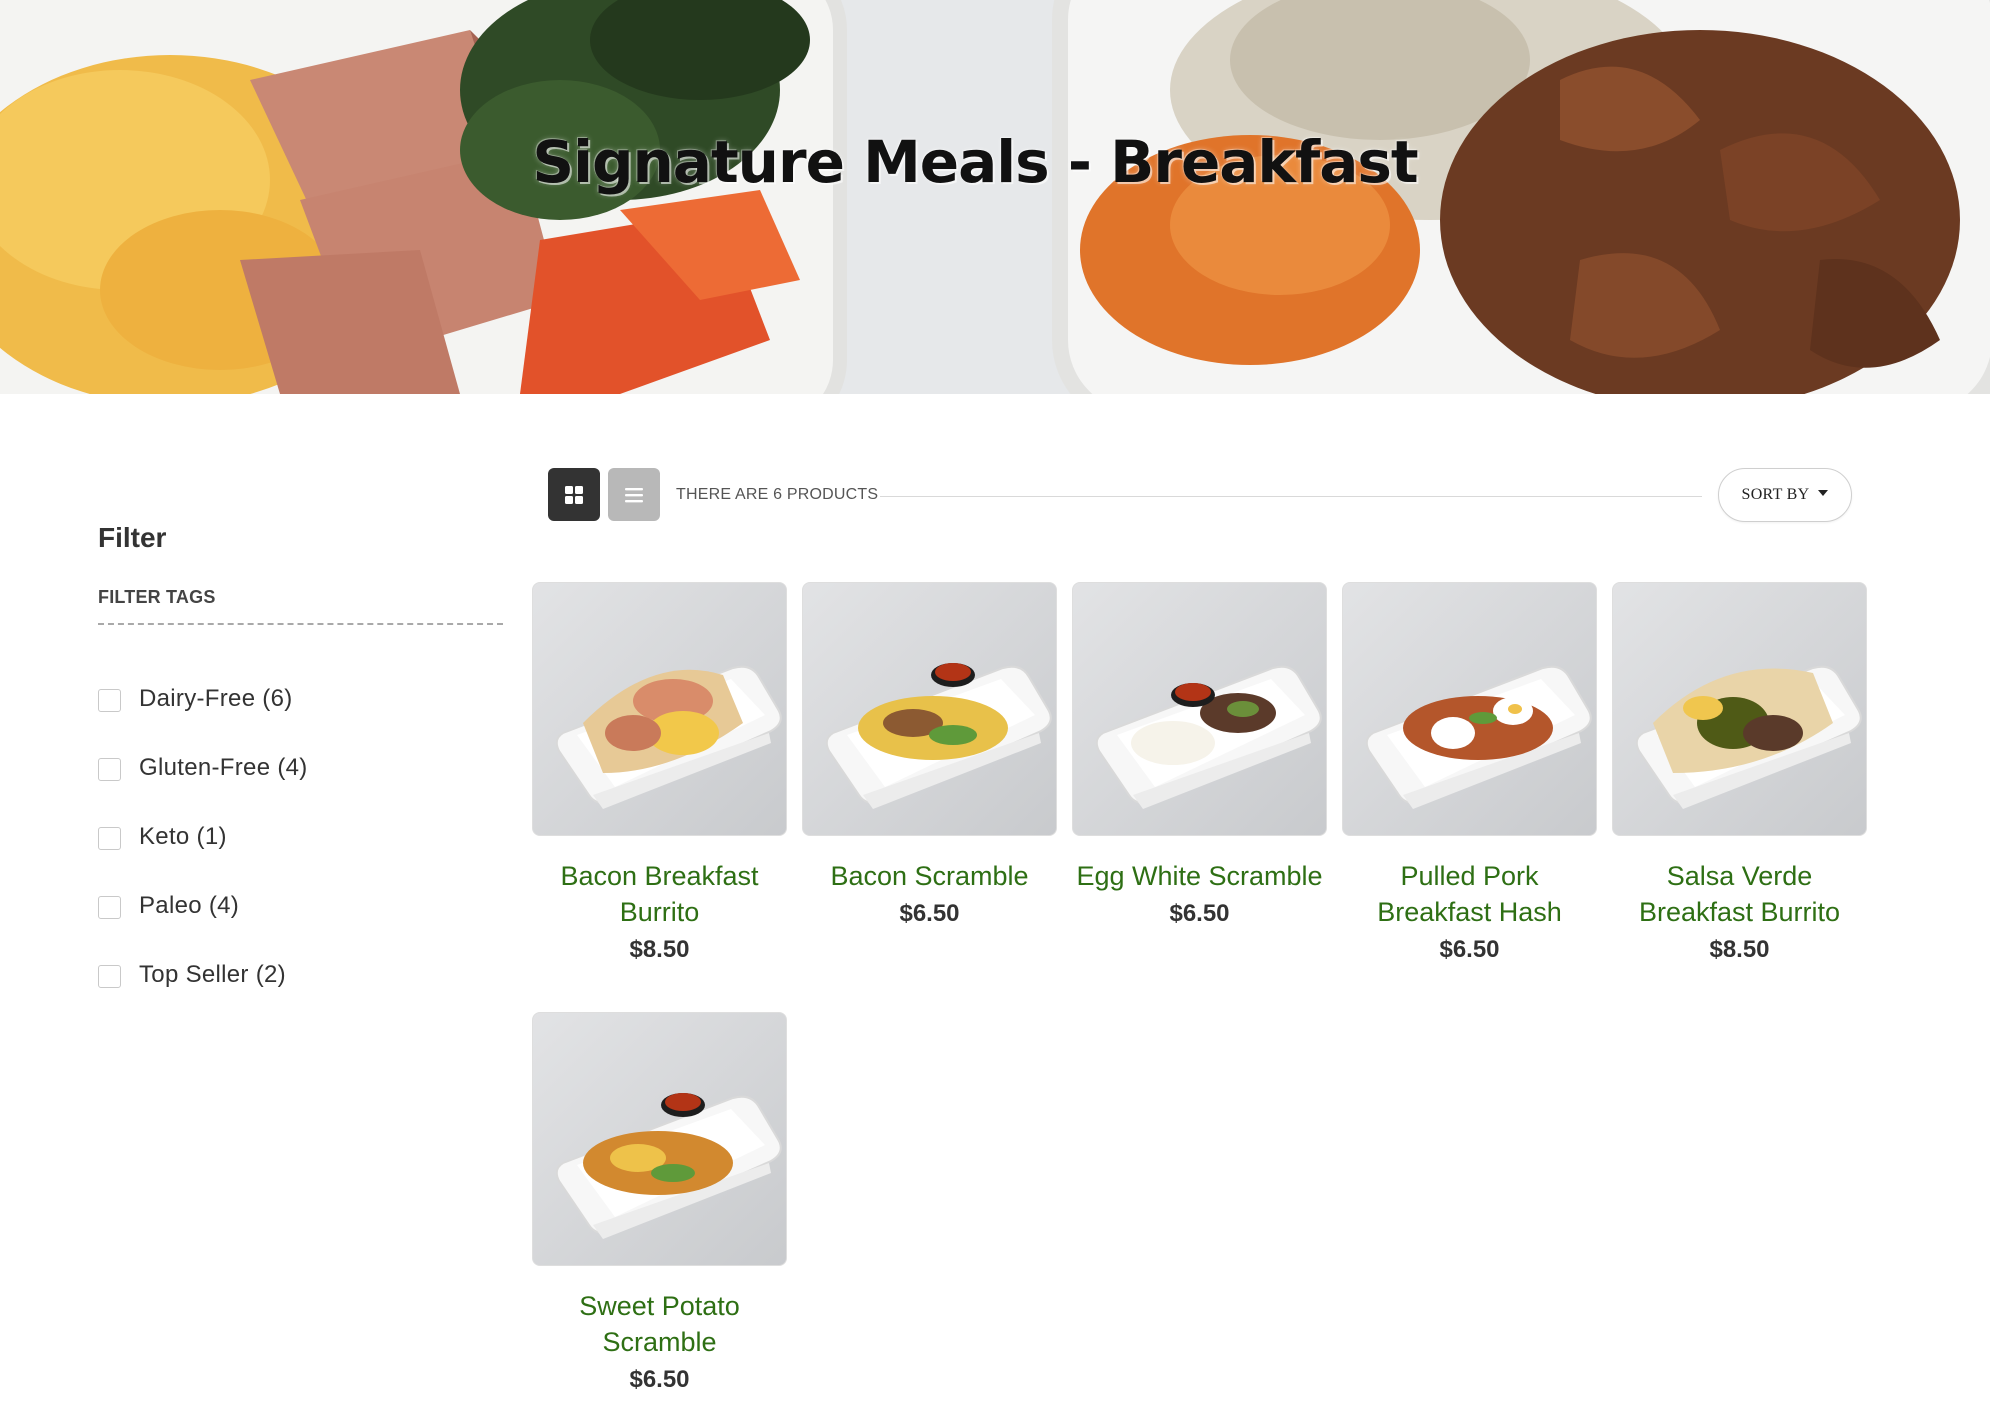 This screenshot has width=1990, height=1414. Describe the element at coordinates (109, 976) in the screenshot. I see `top-seller-checkbox` at that location.